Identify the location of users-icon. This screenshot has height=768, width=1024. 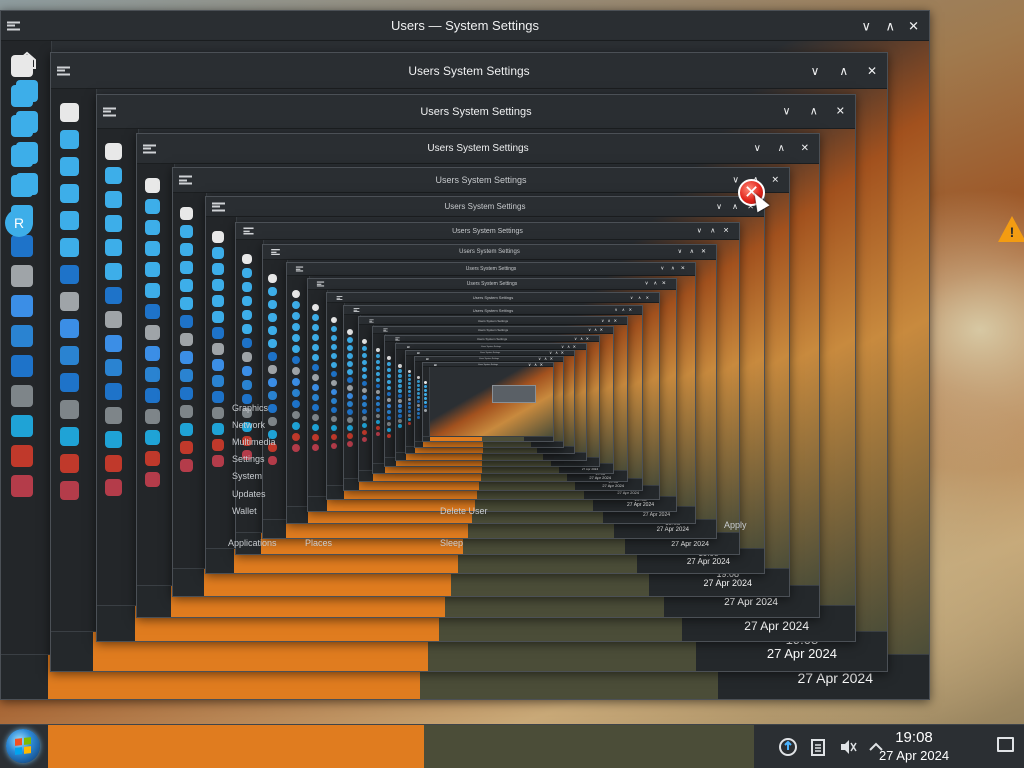
(27, 91).